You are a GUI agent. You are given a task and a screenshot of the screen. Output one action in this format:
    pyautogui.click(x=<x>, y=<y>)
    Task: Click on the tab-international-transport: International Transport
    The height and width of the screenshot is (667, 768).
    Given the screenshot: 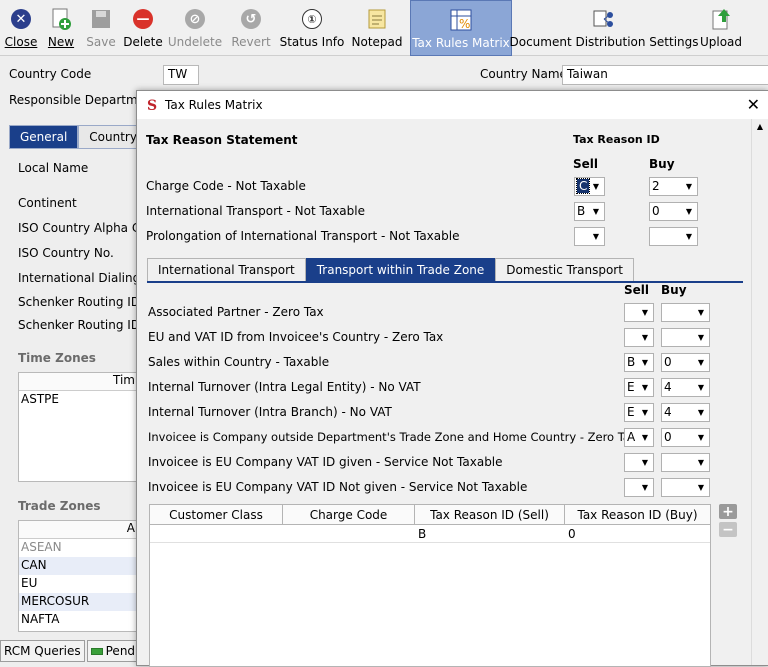 What is the action you would take?
    pyautogui.click(x=226, y=270)
    